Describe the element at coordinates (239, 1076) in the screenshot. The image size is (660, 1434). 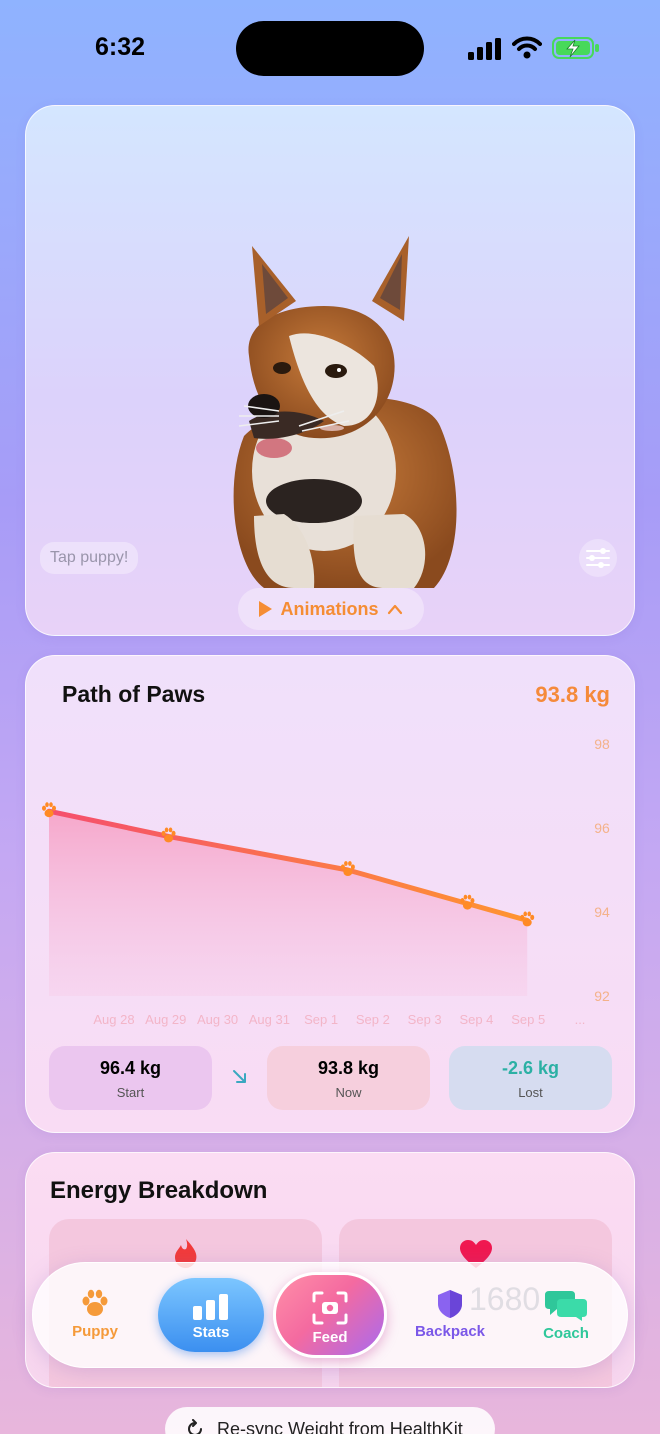
I see `trend-down-arrow-icon` at that location.